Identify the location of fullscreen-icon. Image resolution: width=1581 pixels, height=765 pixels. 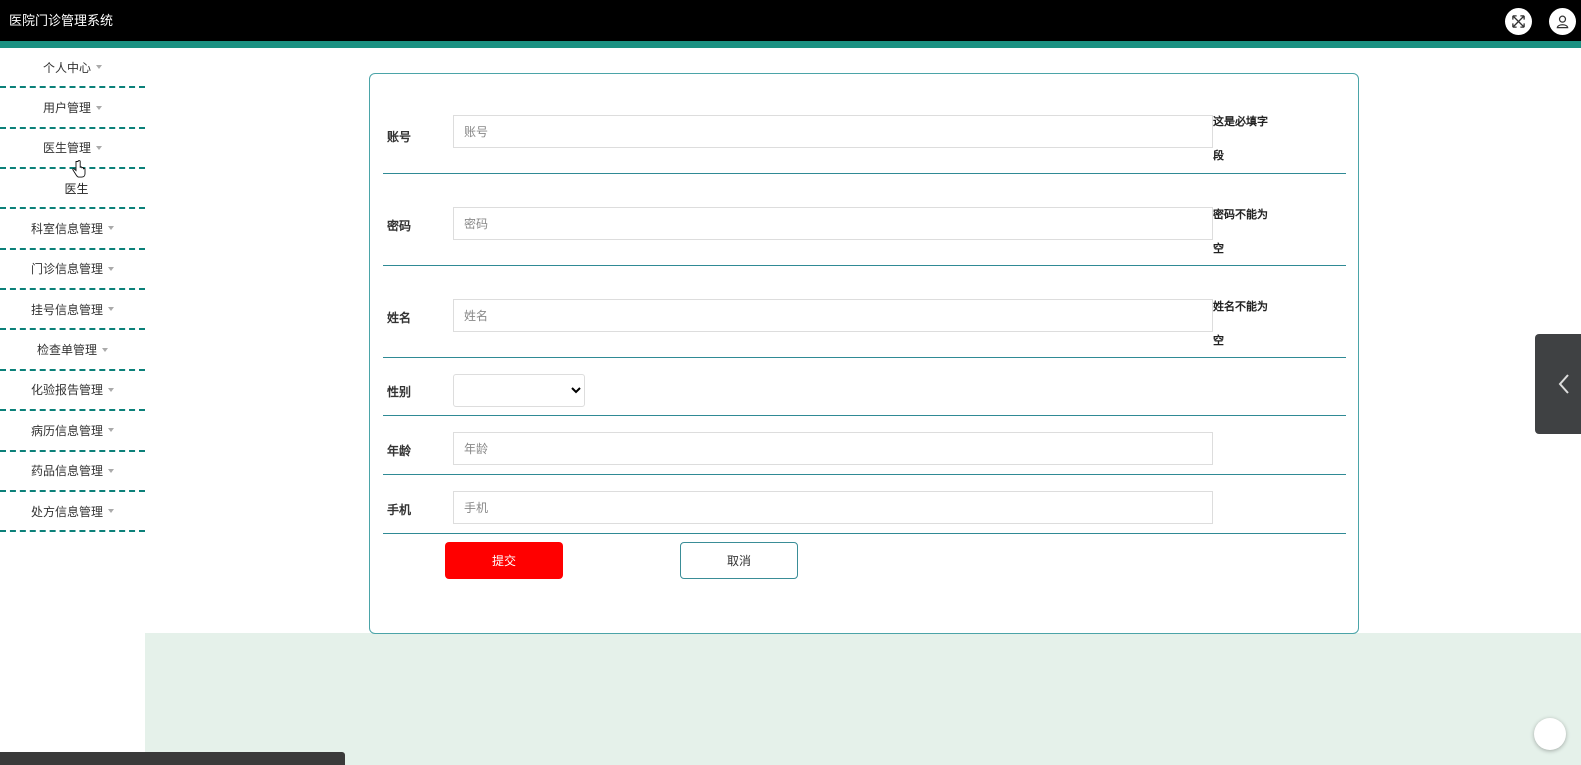
(1518, 21).